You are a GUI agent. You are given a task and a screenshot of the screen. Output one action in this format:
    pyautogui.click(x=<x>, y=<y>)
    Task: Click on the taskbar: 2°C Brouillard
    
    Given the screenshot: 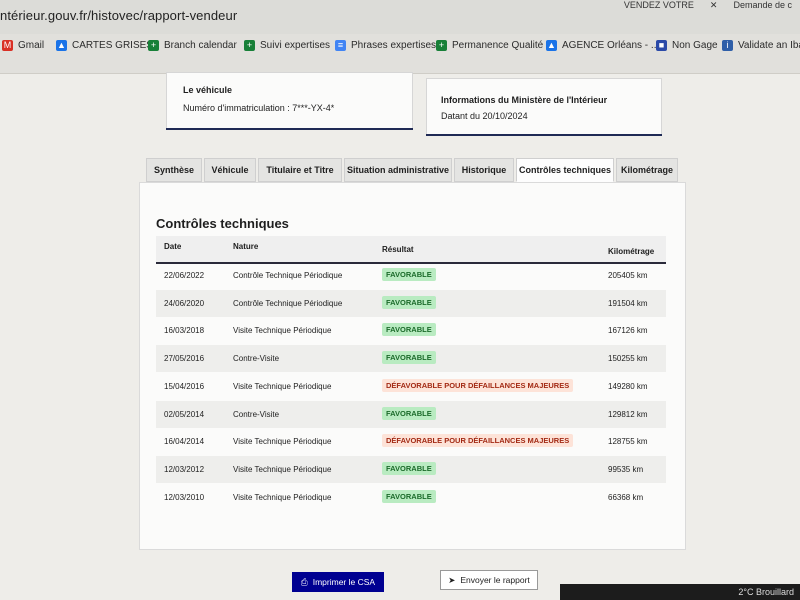 What is the action you would take?
    pyautogui.click(x=680, y=592)
    